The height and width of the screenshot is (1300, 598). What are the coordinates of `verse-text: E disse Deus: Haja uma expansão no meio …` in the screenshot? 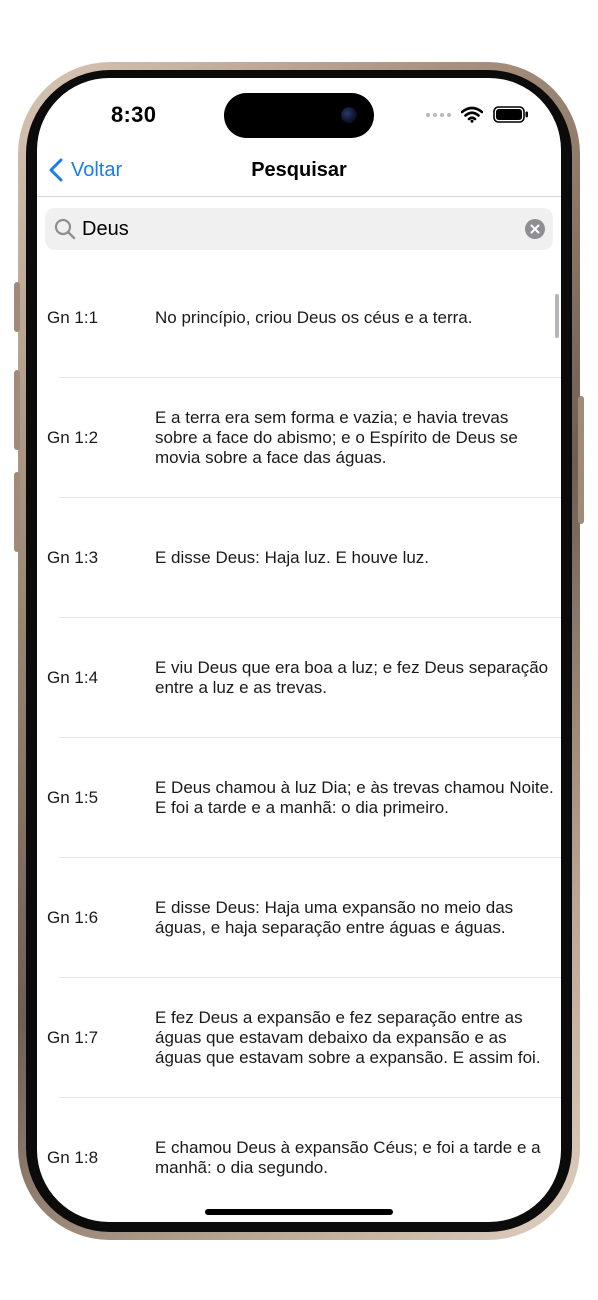 It's located at (334, 917).